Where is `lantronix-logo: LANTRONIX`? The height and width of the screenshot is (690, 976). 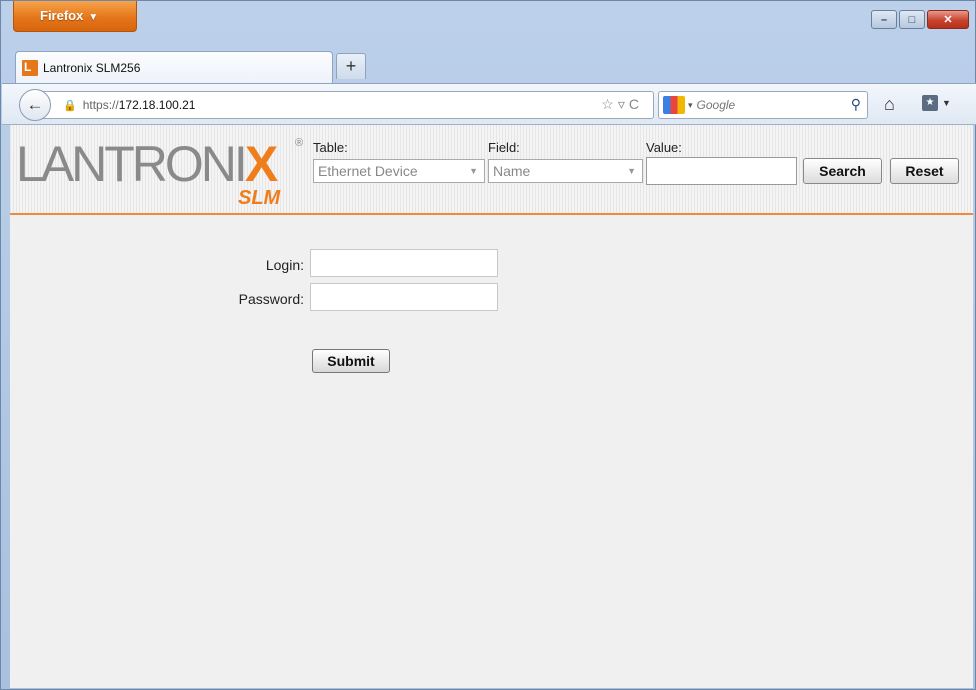 lantronix-logo: LANTRONIX is located at coordinates (147, 164).